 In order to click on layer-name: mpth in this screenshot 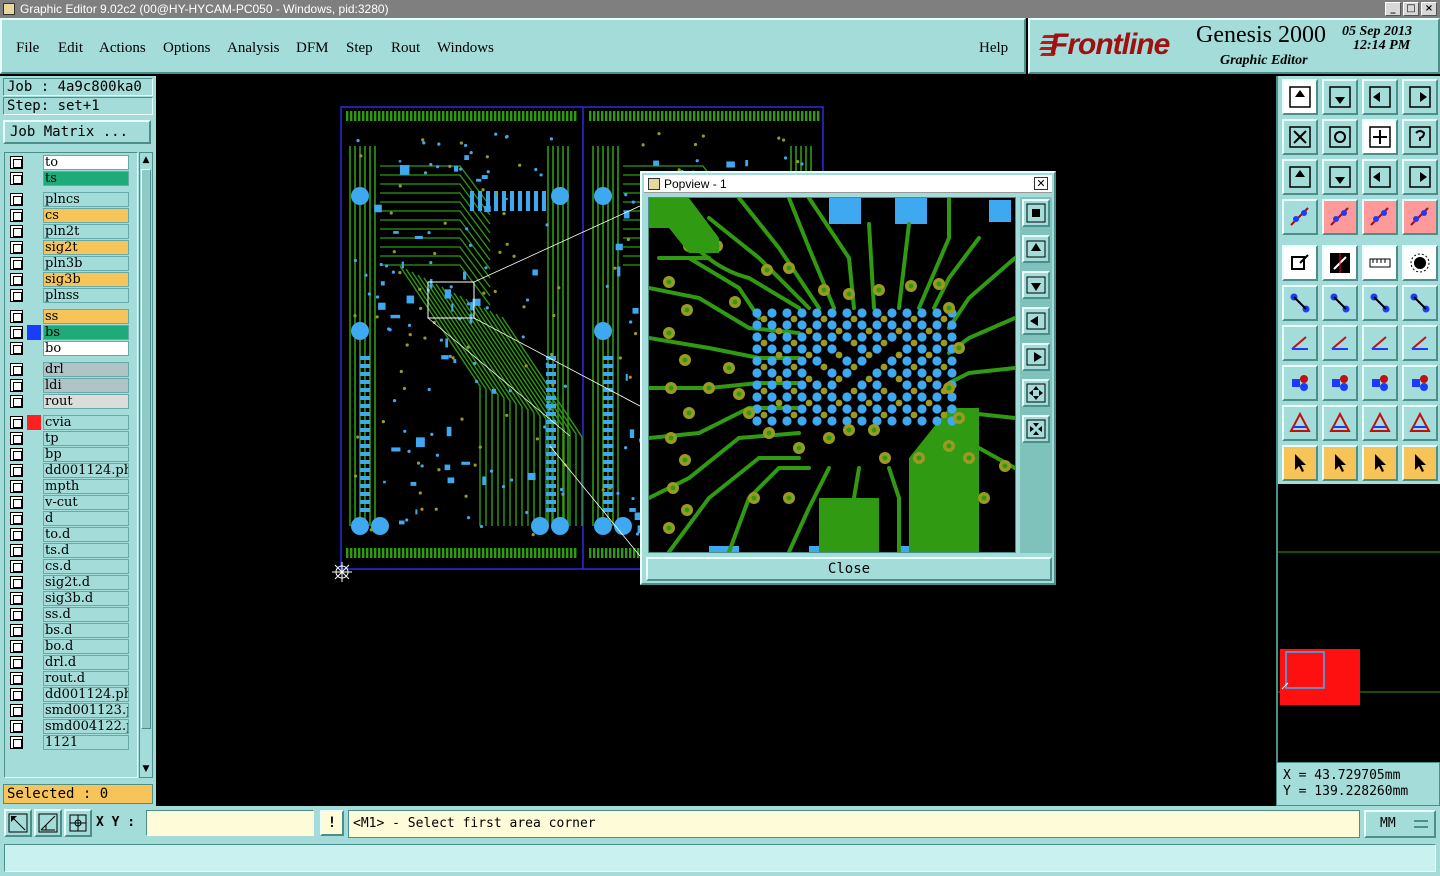, I will do `click(86, 486)`.